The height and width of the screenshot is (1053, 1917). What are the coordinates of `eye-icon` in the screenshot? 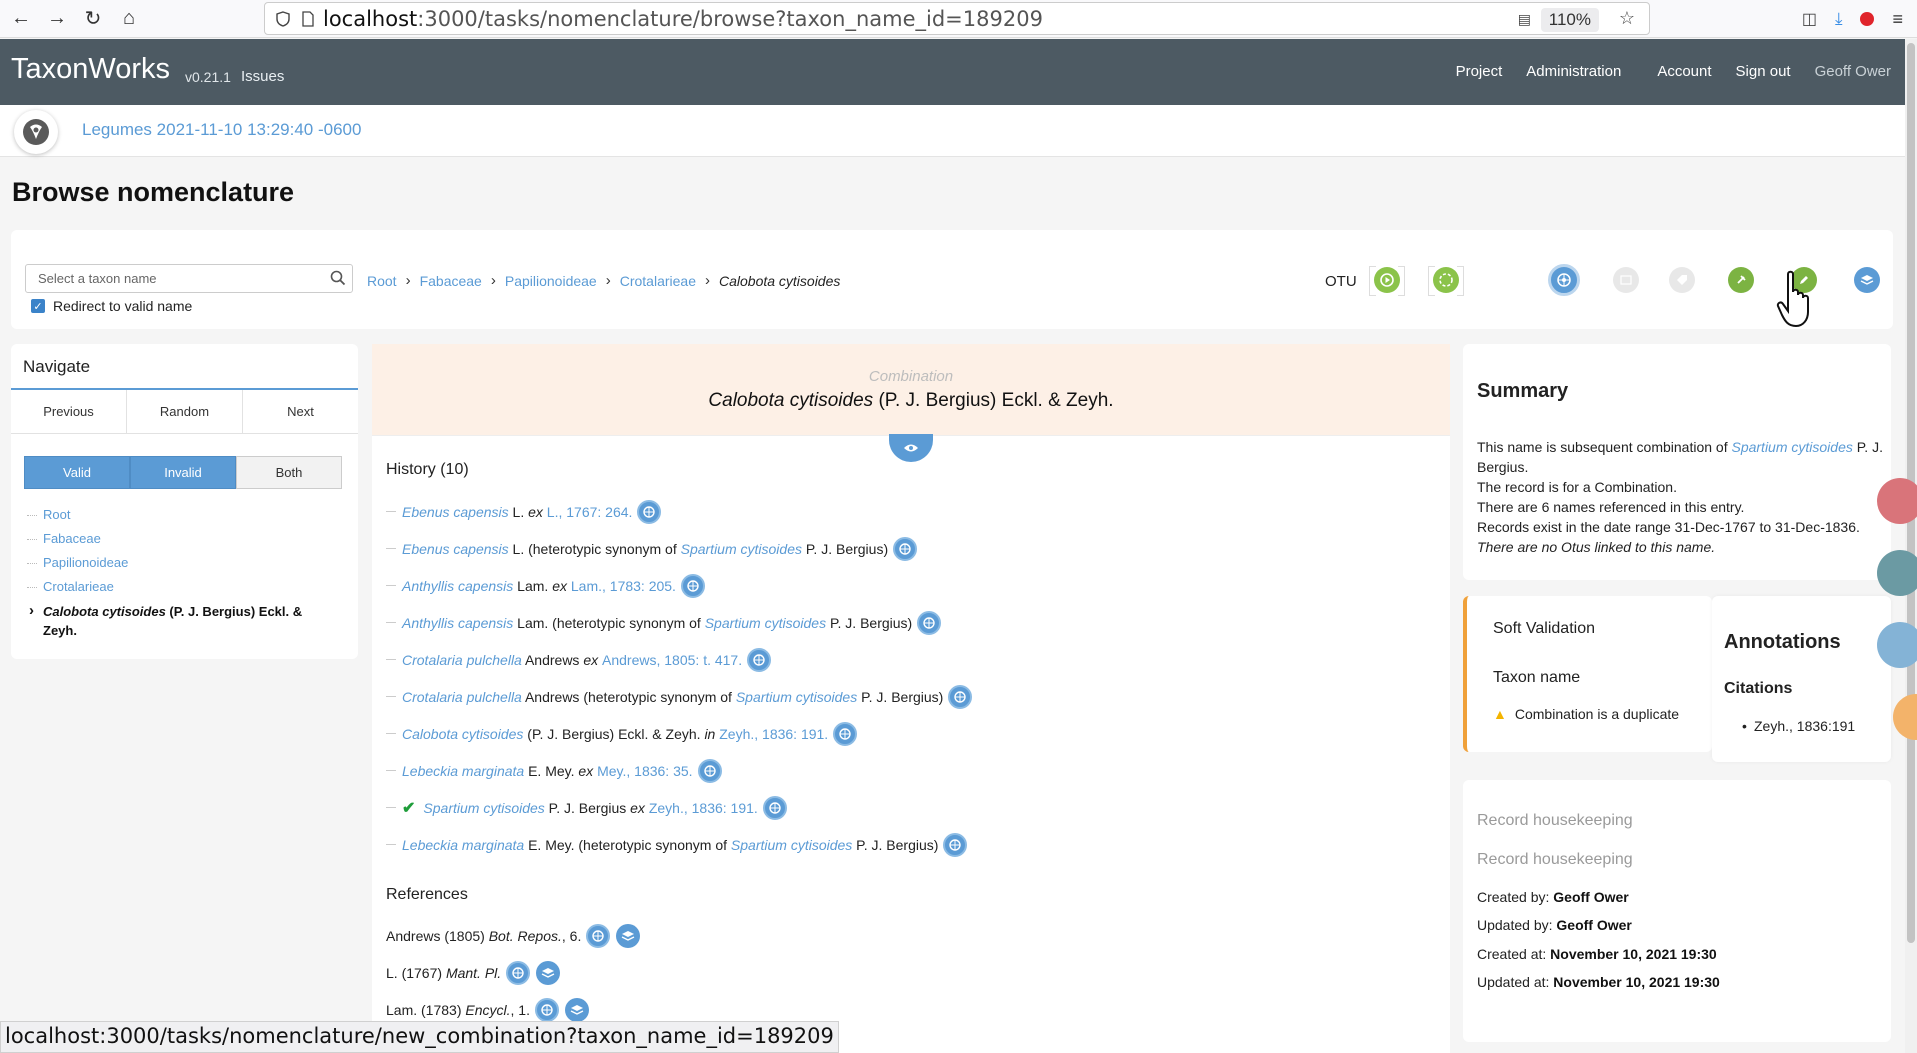 It's located at (911, 448).